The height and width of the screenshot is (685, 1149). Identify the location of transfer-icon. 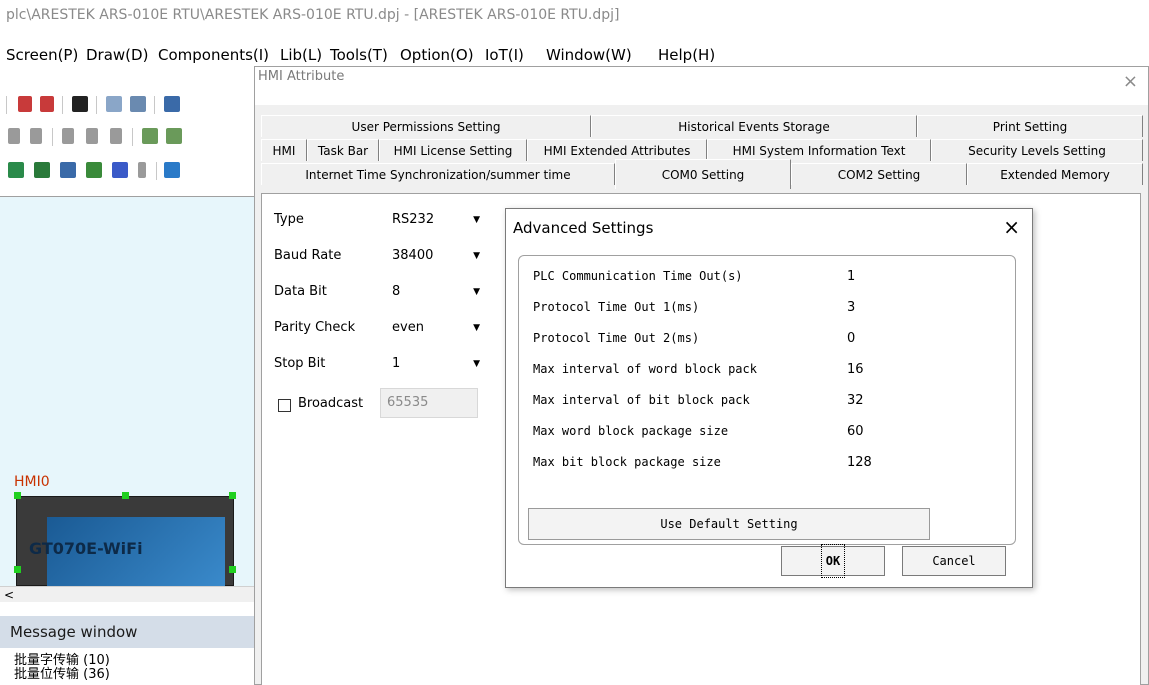
(172, 170).